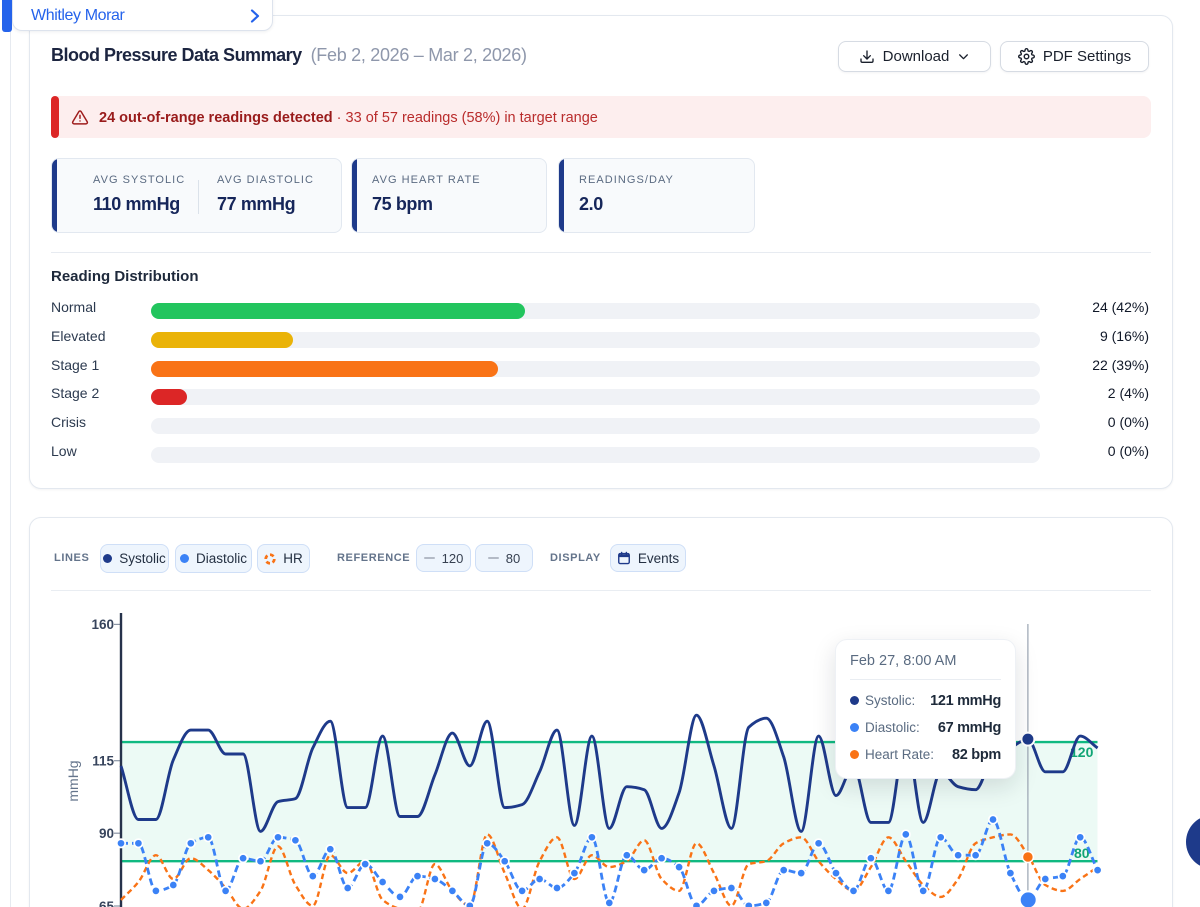  I want to click on svg-text: 90, so click(106, 833).